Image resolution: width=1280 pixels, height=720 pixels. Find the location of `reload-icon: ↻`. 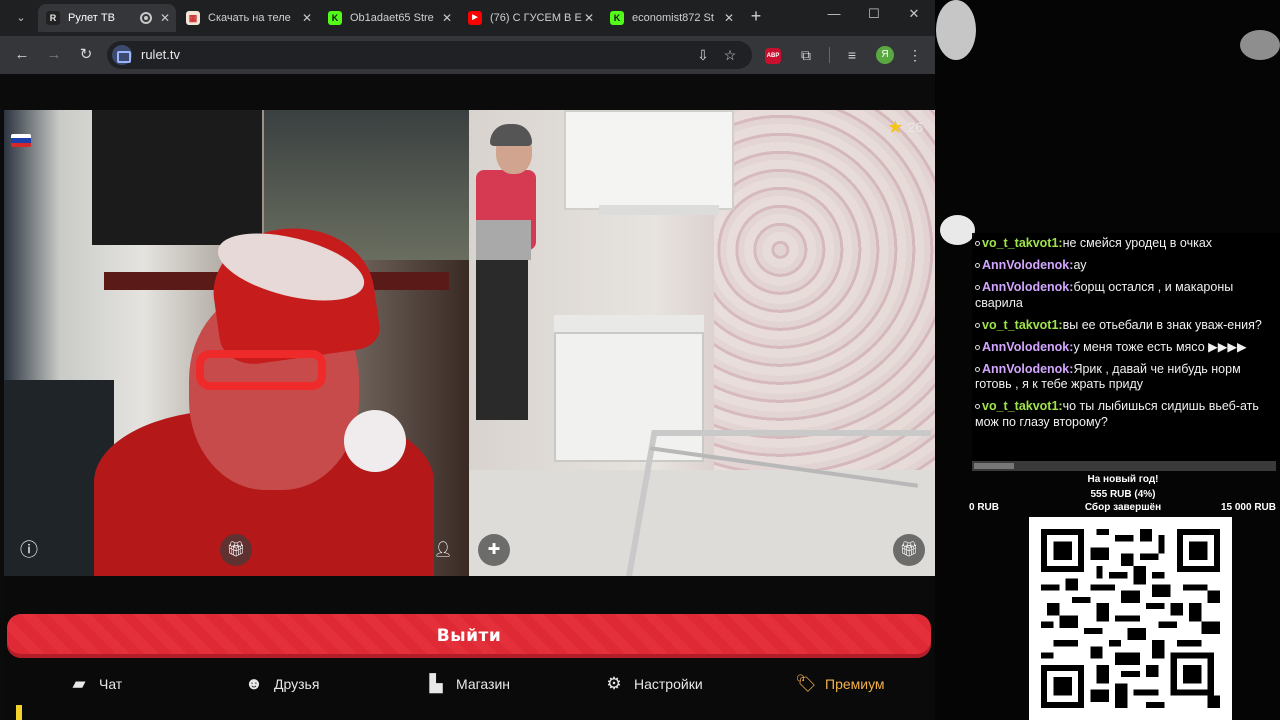

reload-icon: ↻ is located at coordinates (86, 55).